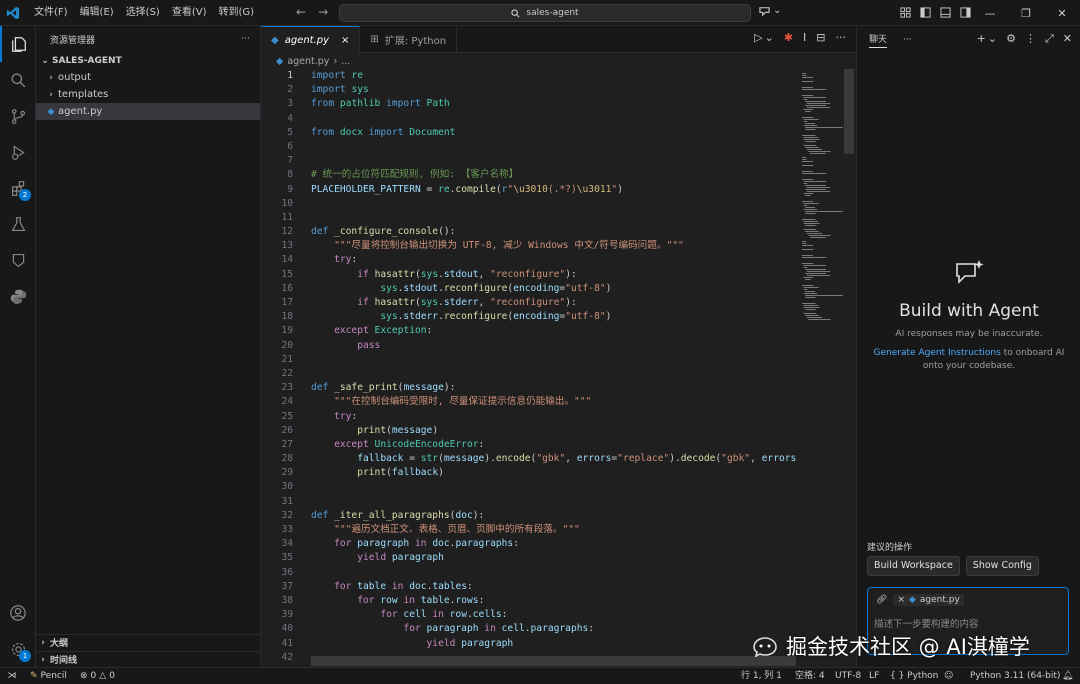 The height and width of the screenshot is (684, 1080). I want to click on code-line: 40 for paragraph in cell.paragraphs:, so click(528, 629).